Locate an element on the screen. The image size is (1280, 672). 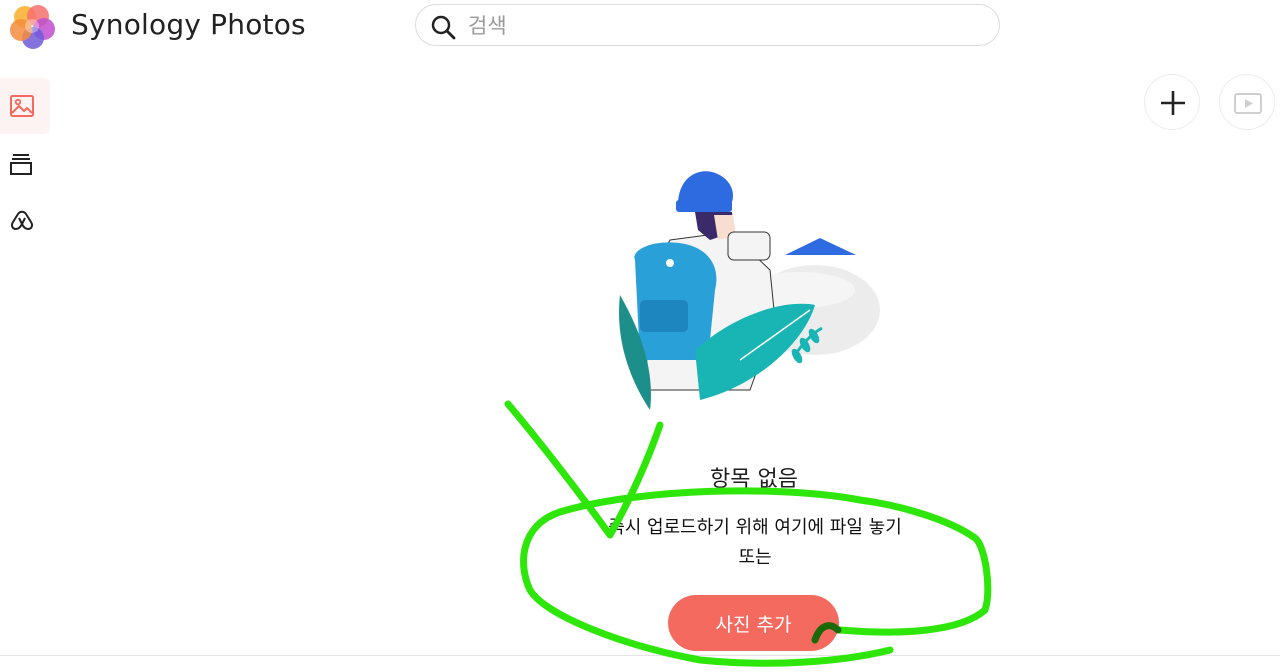
search-icon is located at coordinates (443, 27).